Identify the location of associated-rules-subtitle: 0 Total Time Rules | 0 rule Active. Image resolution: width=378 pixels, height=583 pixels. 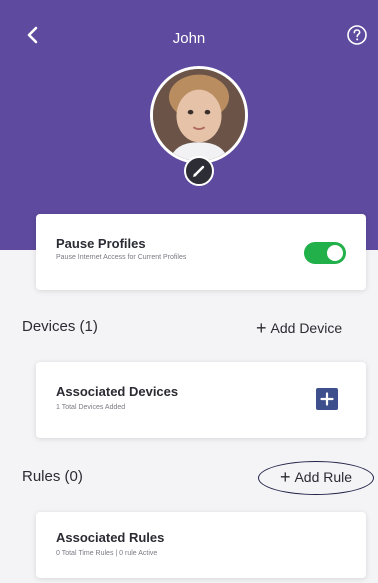
(107, 553).